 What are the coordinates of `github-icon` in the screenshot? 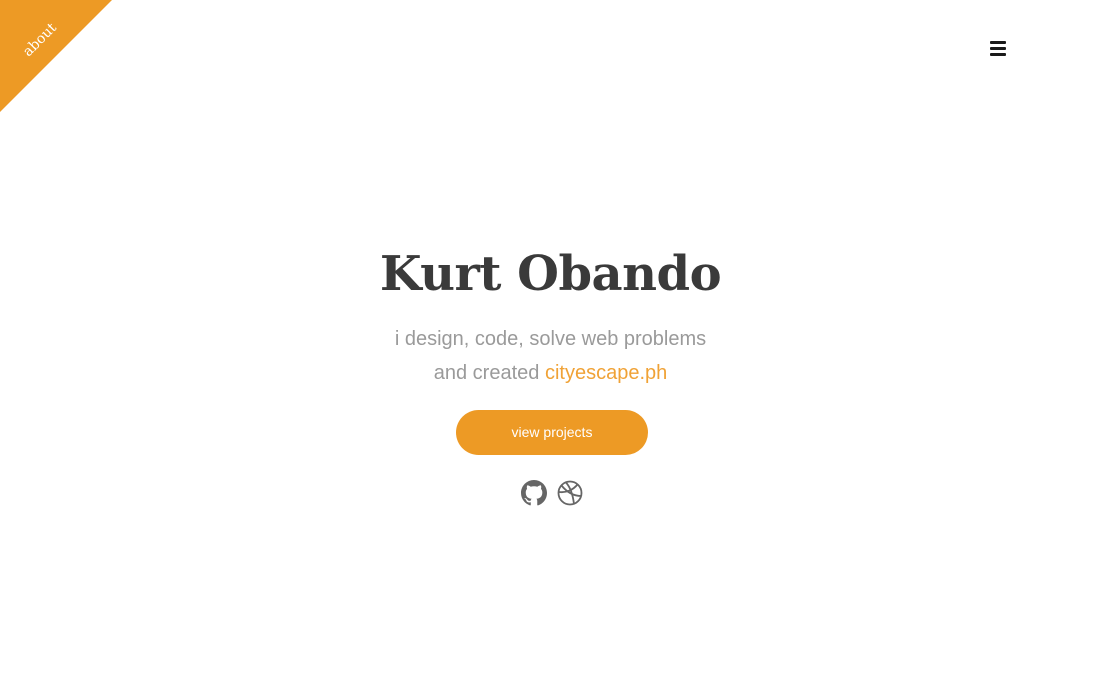 It's located at (534, 493).